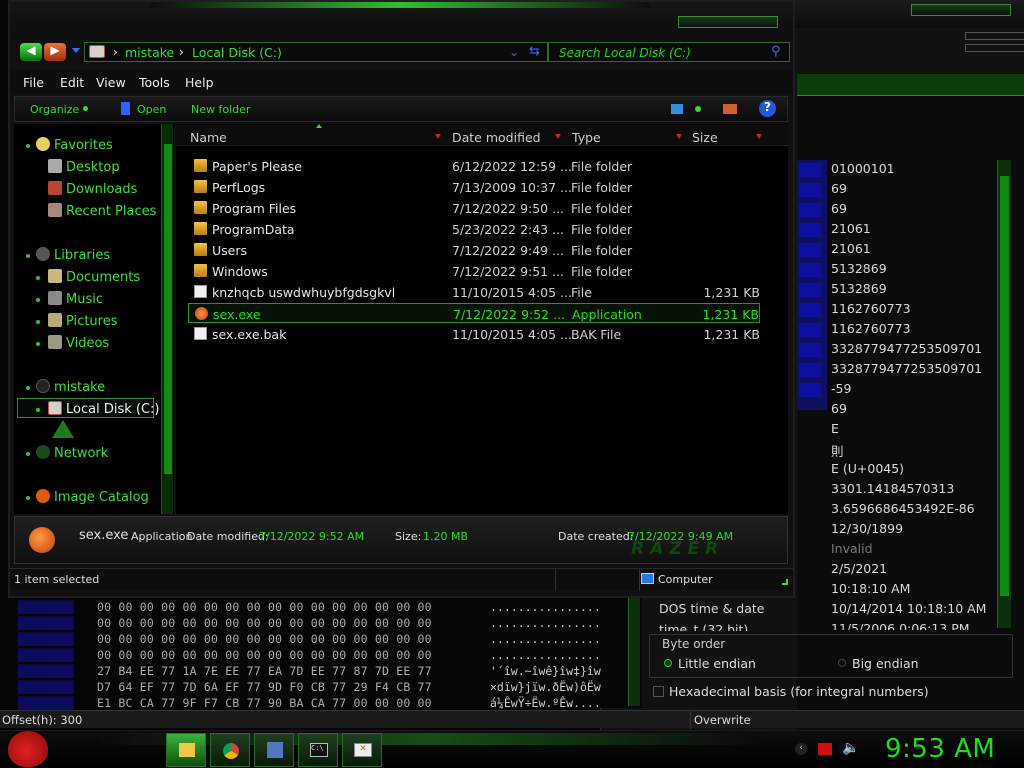 This screenshot has width=1024, height=768. I want to click on inspector-value: E (U+0045), so click(868, 468).